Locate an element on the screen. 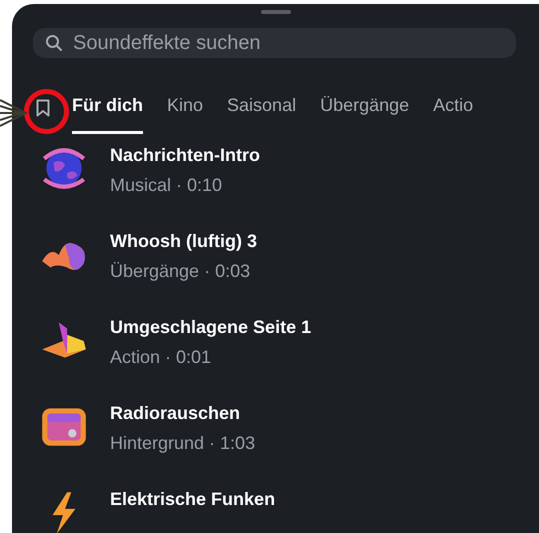 This screenshot has height=533, width=539. sound-details: Action · 0:01 is located at coordinates (161, 357).